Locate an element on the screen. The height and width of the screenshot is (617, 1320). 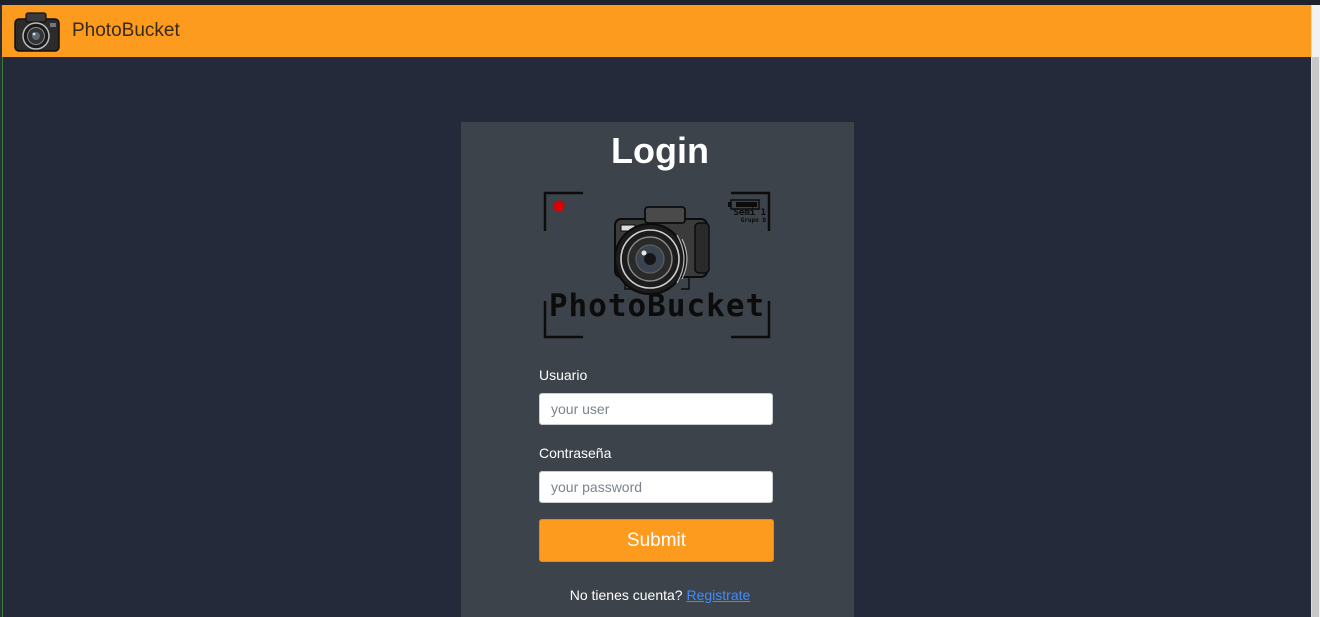
photobucket-logo: Semi 1 Grupo 8 PhotoBucket is located at coordinates (657, 266).